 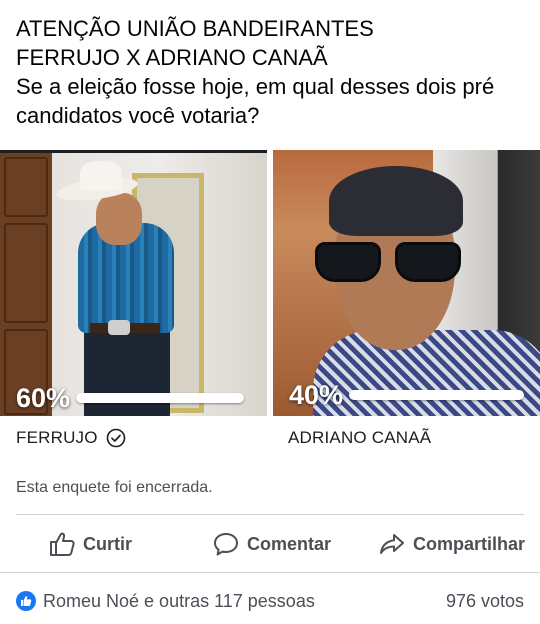 What do you see at coordinates (57, 437) in the screenshot?
I see `option-name-ferrujo: FERRUJO` at bounding box center [57, 437].